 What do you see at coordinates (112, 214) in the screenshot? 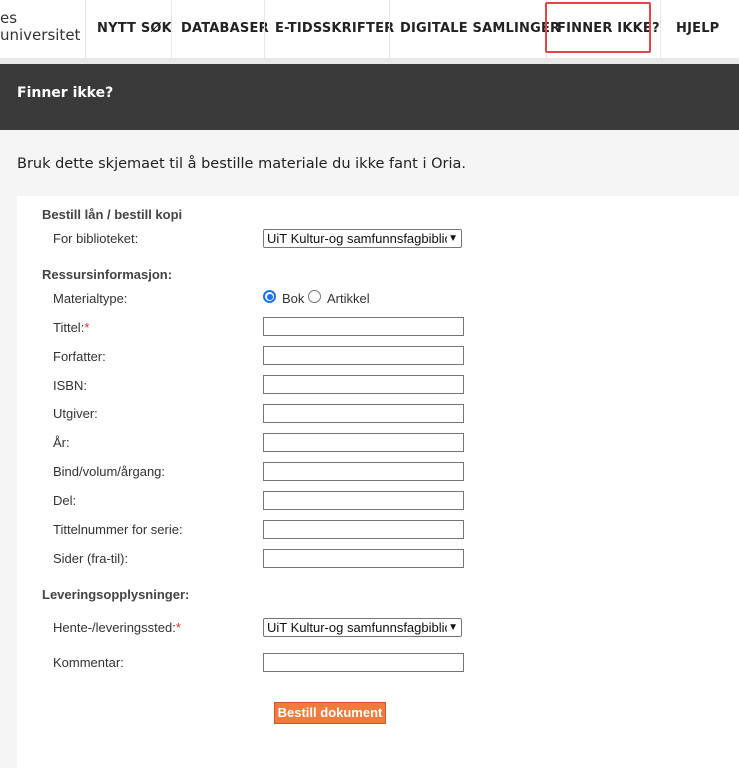
I see `section-heading-order: Bestill lån / bestill kopi` at bounding box center [112, 214].